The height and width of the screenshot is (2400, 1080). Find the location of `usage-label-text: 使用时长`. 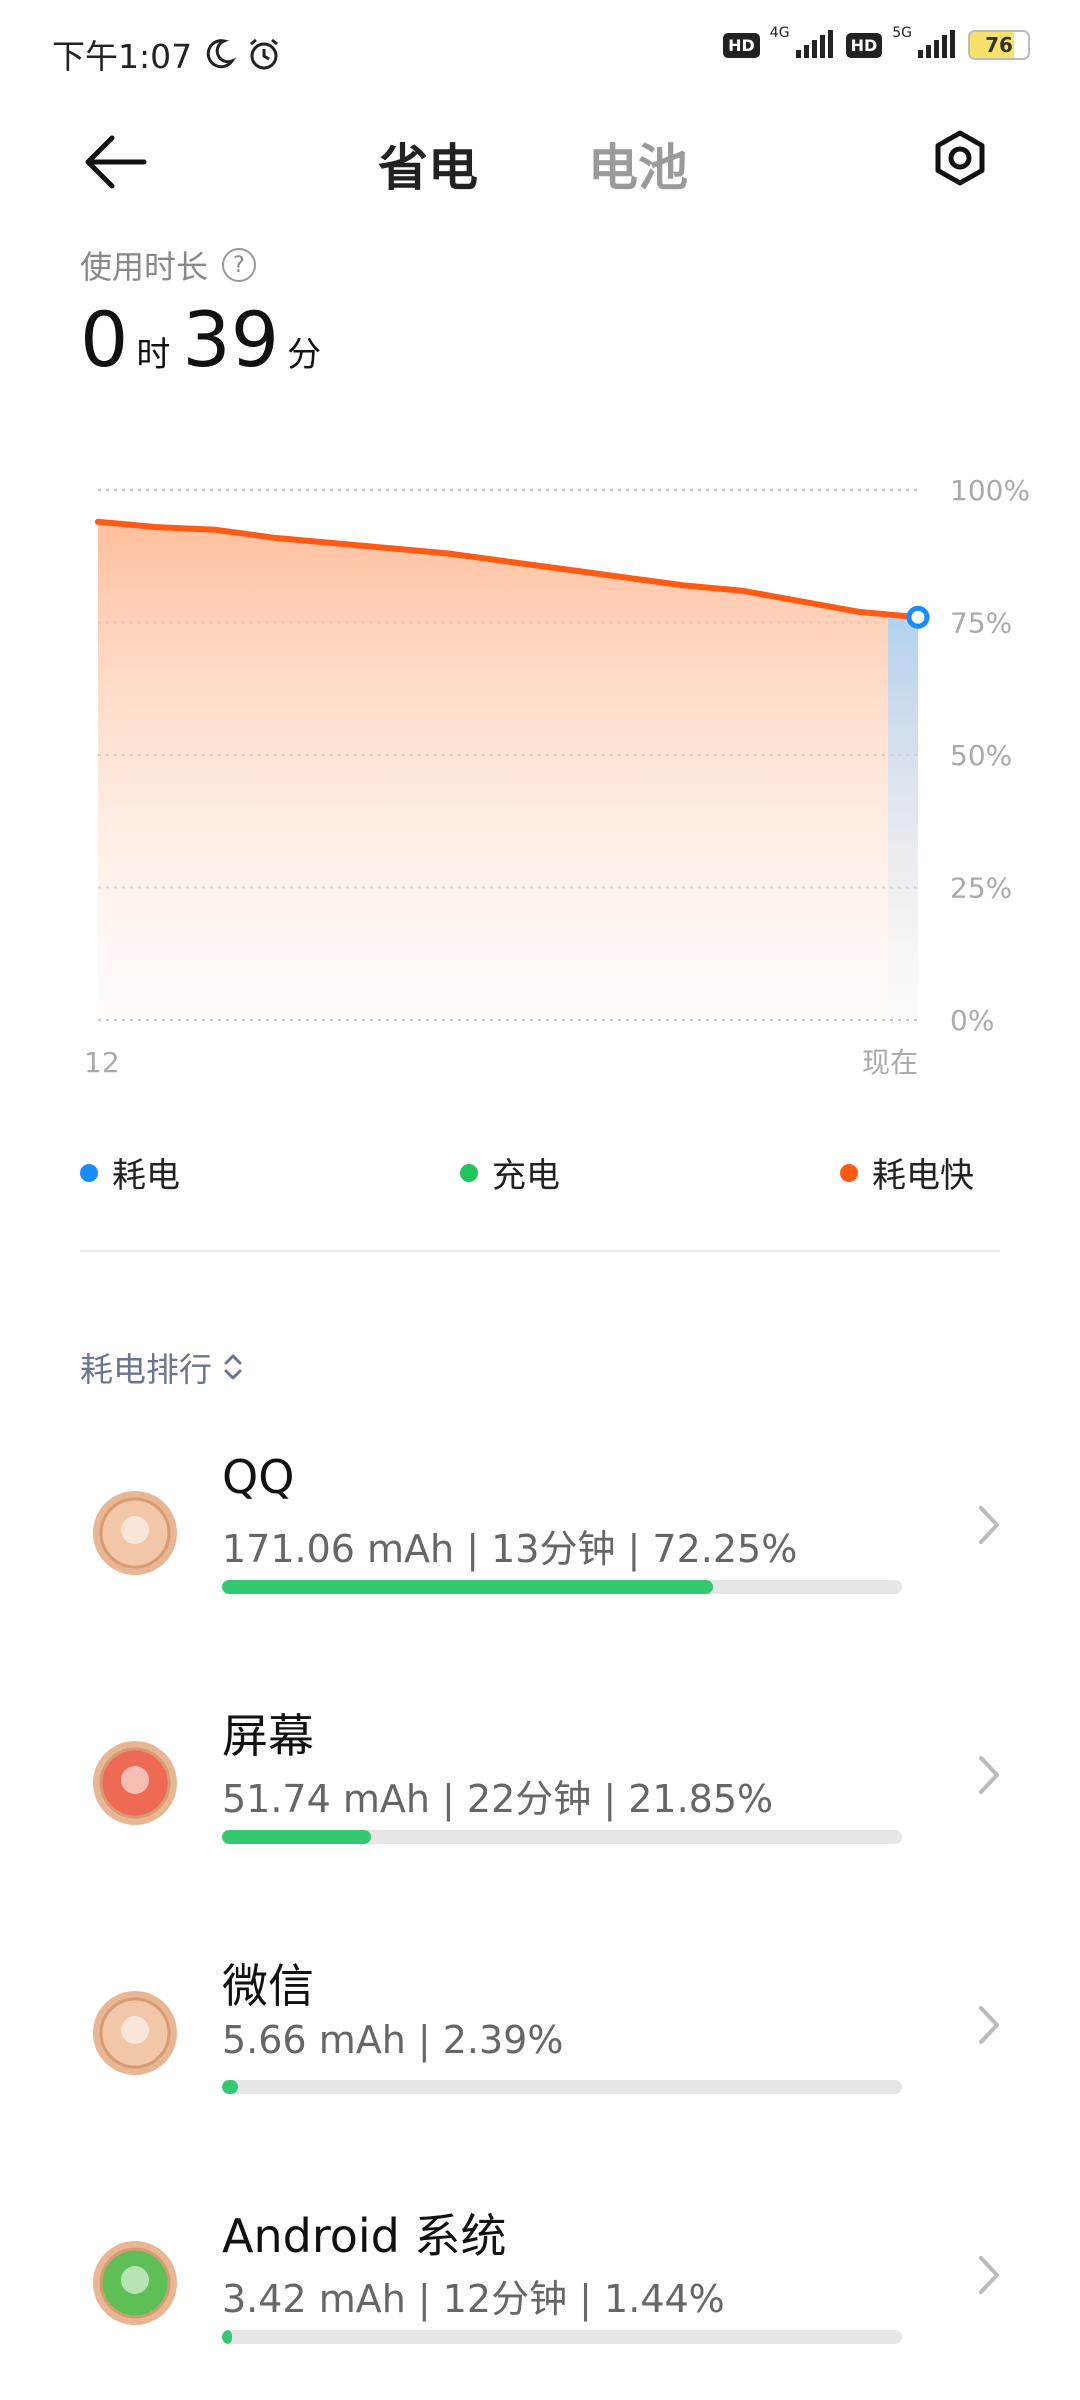

usage-label-text: 使用时长 is located at coordinates (144, 267).